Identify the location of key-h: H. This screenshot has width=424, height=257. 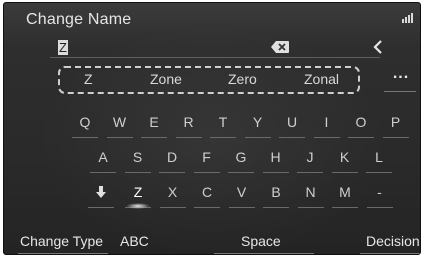
(276, 157).